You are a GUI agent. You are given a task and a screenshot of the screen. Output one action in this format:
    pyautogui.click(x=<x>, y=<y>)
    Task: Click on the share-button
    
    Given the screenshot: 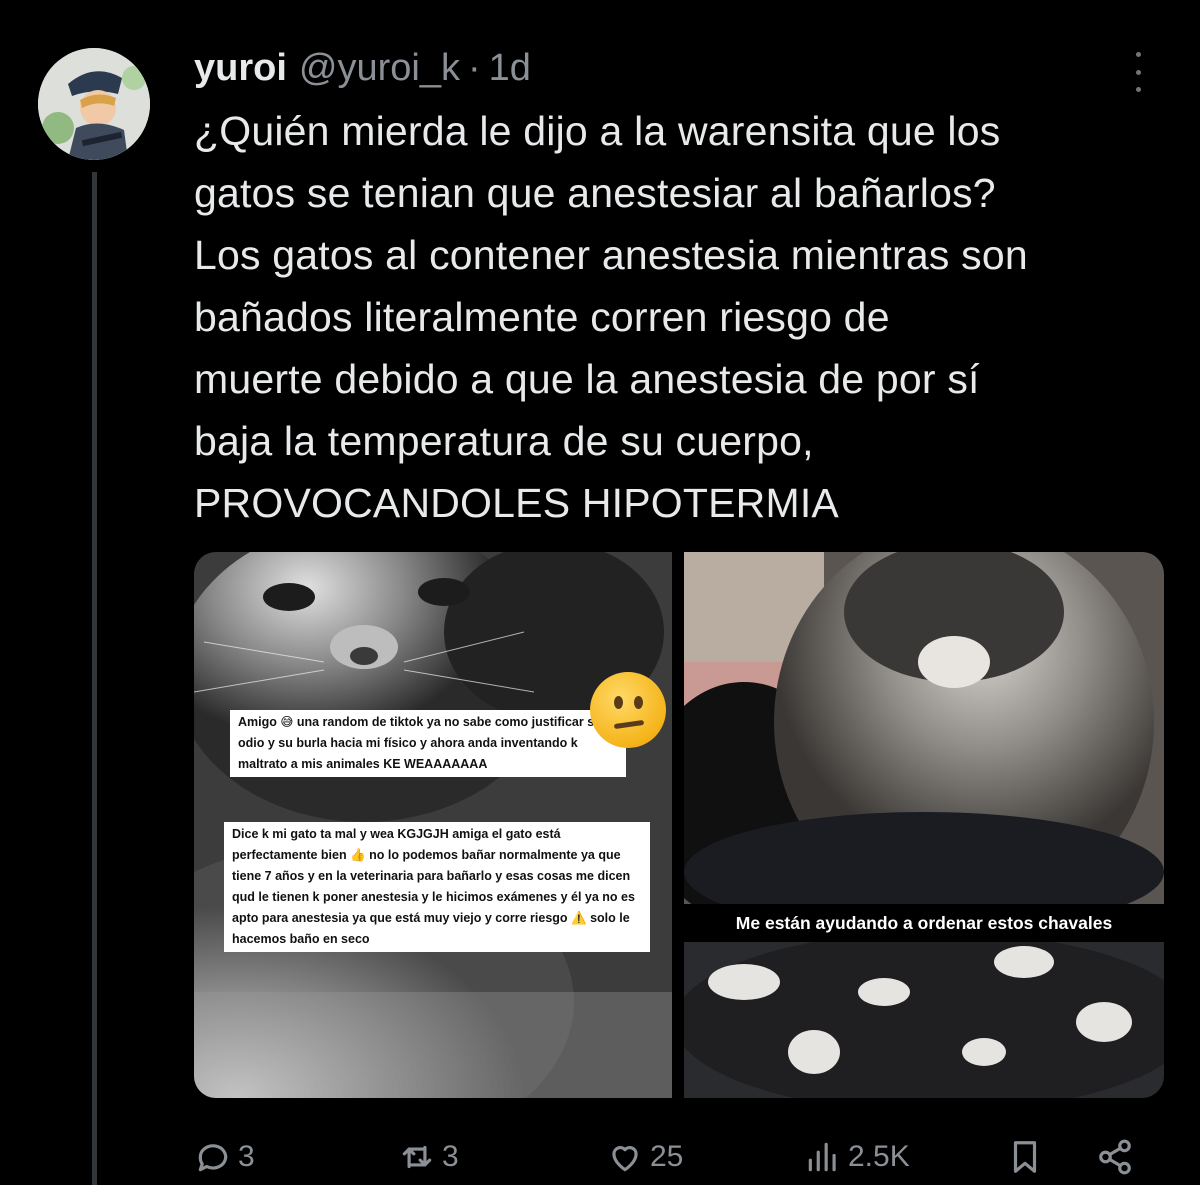 What is the action you would take?
    pyautogui.click(x=1115, y=1157)
    